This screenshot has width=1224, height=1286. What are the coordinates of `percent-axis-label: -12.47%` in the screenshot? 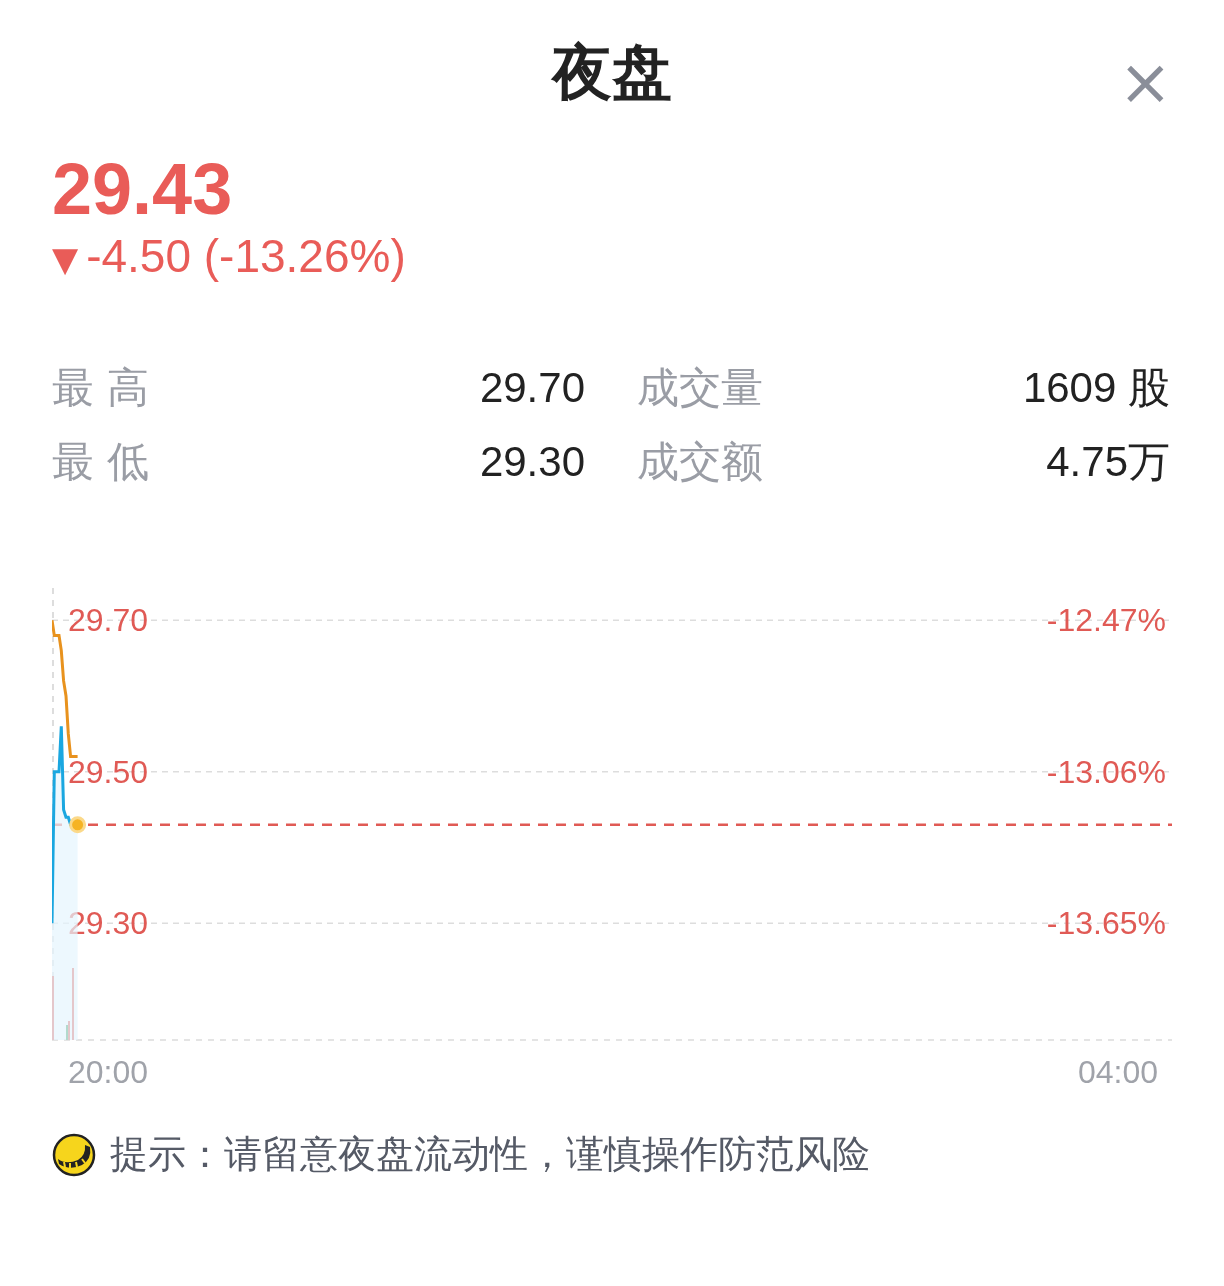 It's located at (1106, 620).